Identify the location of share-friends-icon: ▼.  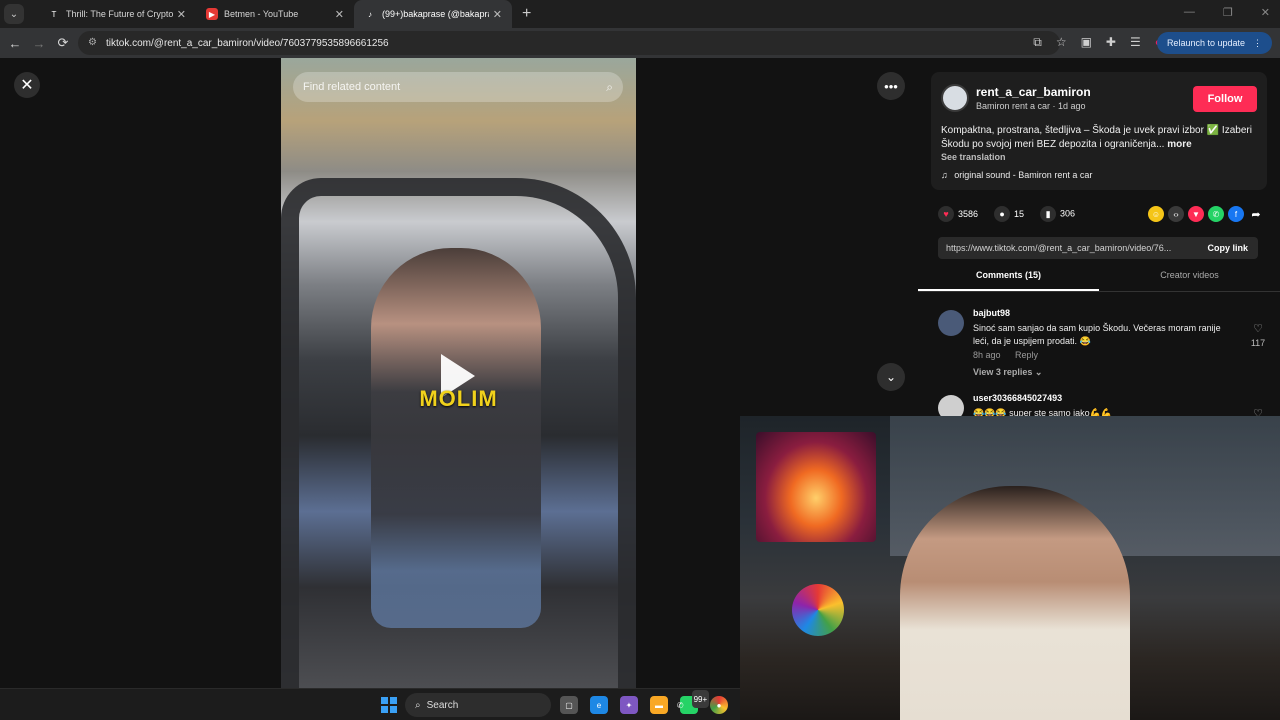
(1196, 214).